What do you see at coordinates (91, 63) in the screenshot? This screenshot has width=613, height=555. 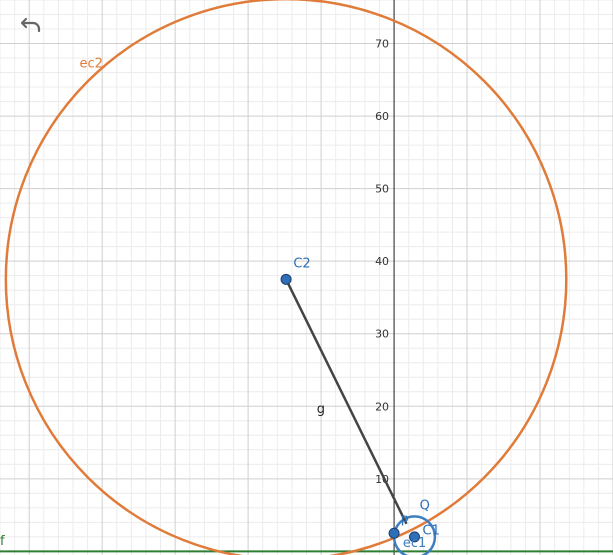 I see `label-ec2: ec2` at bounding box center [91, 63].